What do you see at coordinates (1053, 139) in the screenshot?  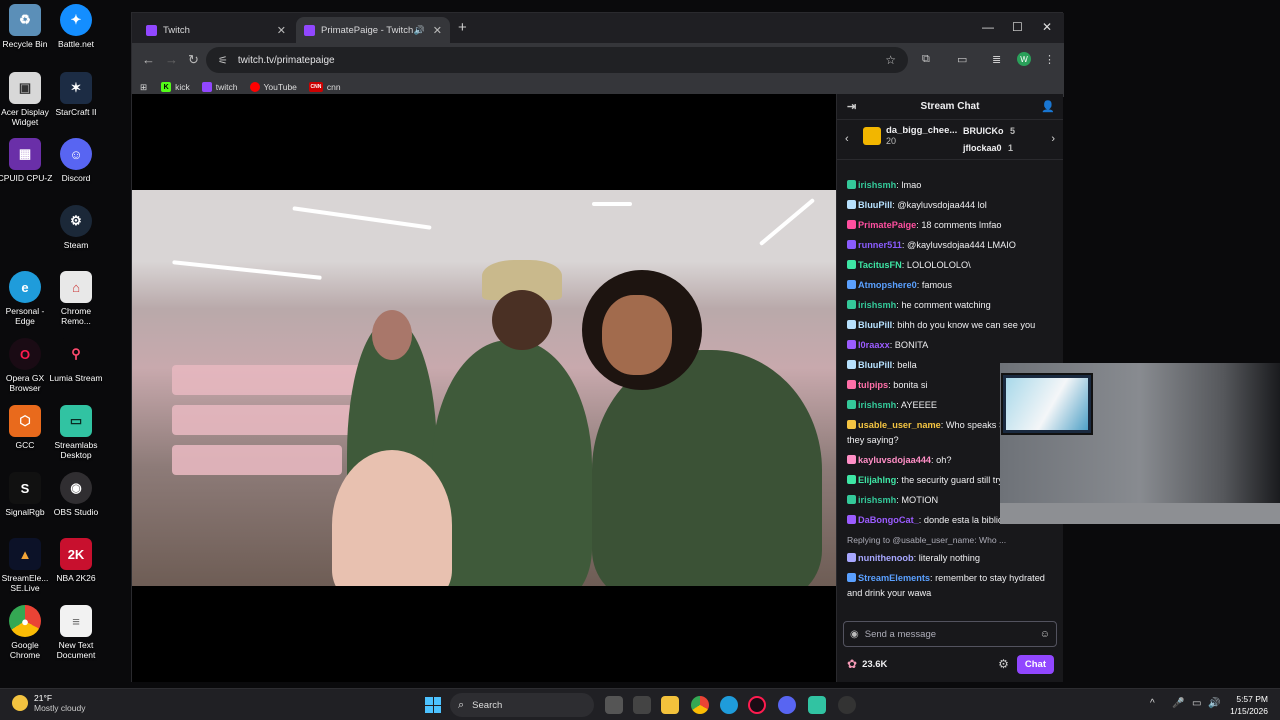 I see `chevron-right-icon: ›` at bounding box center [1053, 139].